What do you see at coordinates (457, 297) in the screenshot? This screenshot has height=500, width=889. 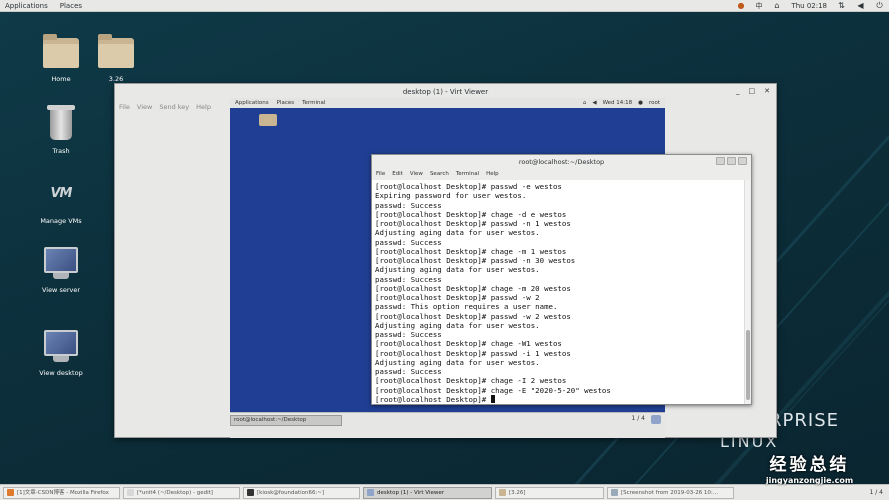 I see `terminal-line: [root@localhost Desktop]# passwd -w 2` at bounding box center [457, 297].